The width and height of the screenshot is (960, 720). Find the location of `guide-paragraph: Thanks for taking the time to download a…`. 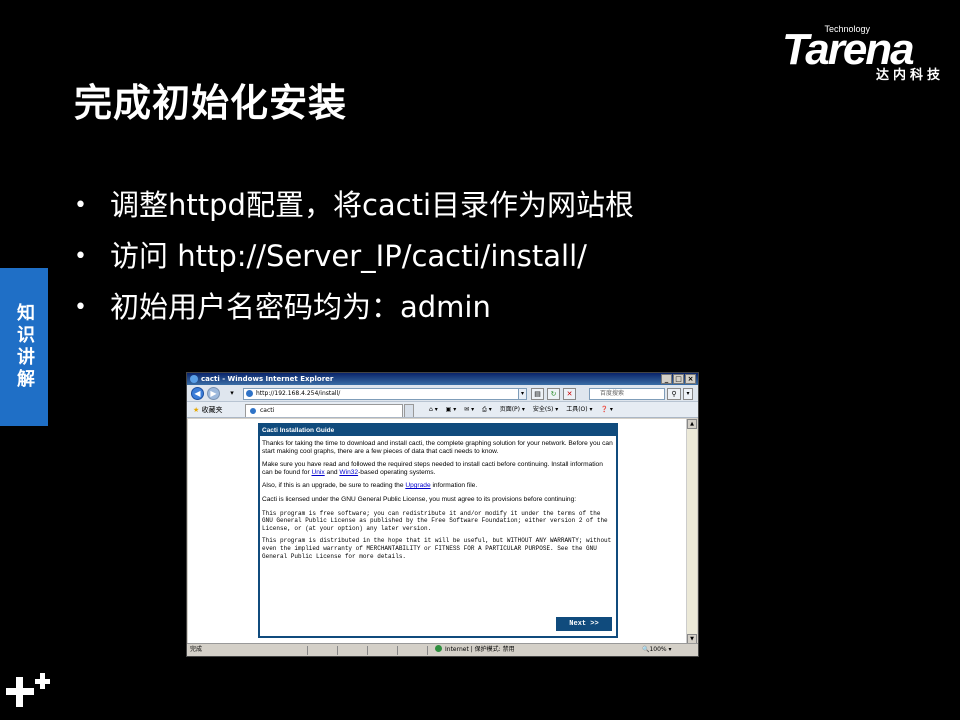

guide-paragraph: Thanks for taking the time to download a… is located at coordinates (437, 447).